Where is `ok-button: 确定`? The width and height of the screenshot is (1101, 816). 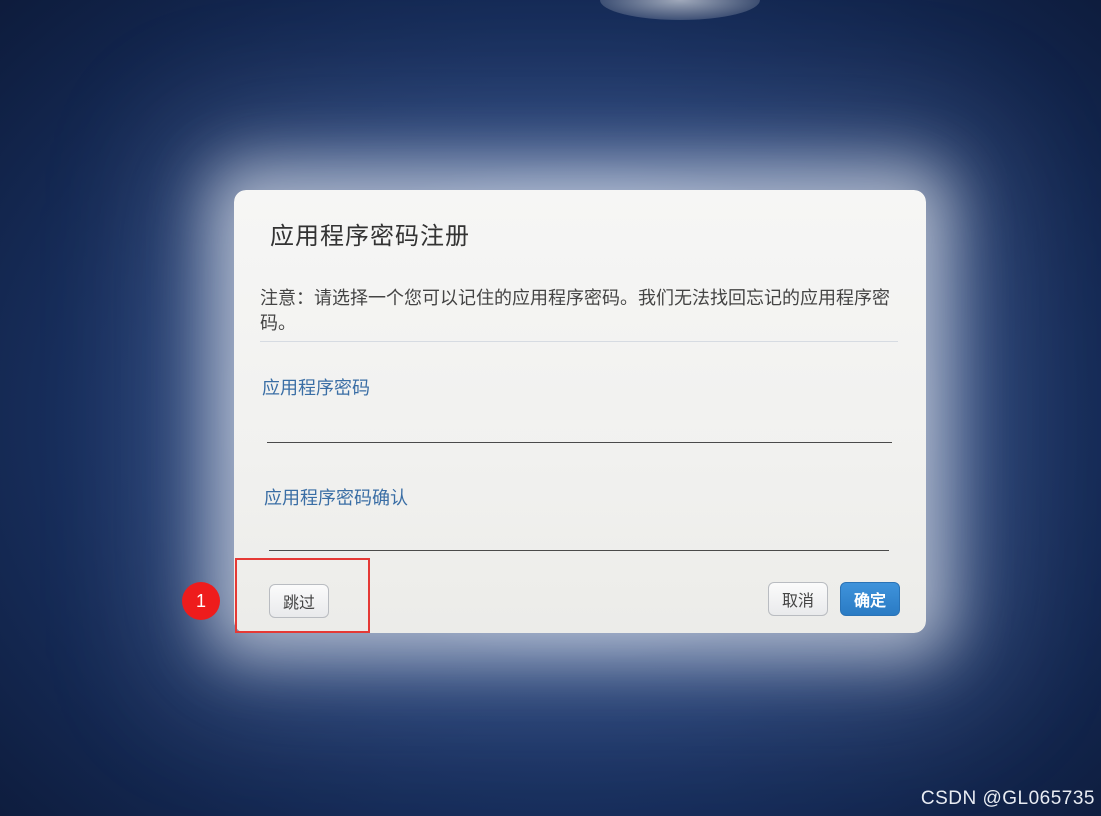 ok-button: 确定 is located at coordinates (870, 599).